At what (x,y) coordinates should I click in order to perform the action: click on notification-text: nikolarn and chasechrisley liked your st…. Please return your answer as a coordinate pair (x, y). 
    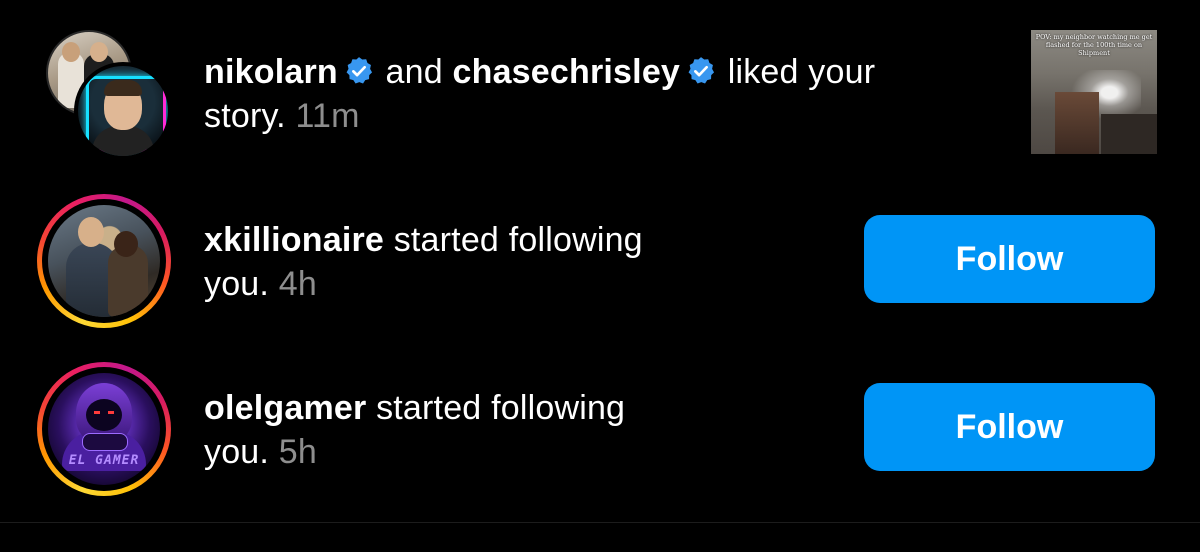
    Looking at the image, I should click on (604, 94).